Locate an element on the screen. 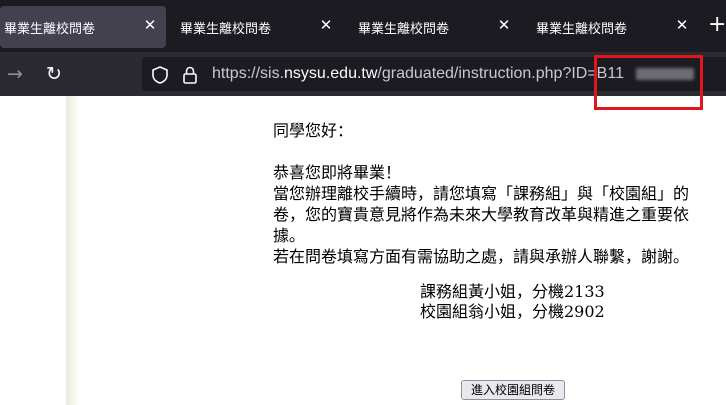 This screenshot has width=726, height=405. tab-3: 畢業生離校問卷 ✕ is located at coordinates (437, 27).